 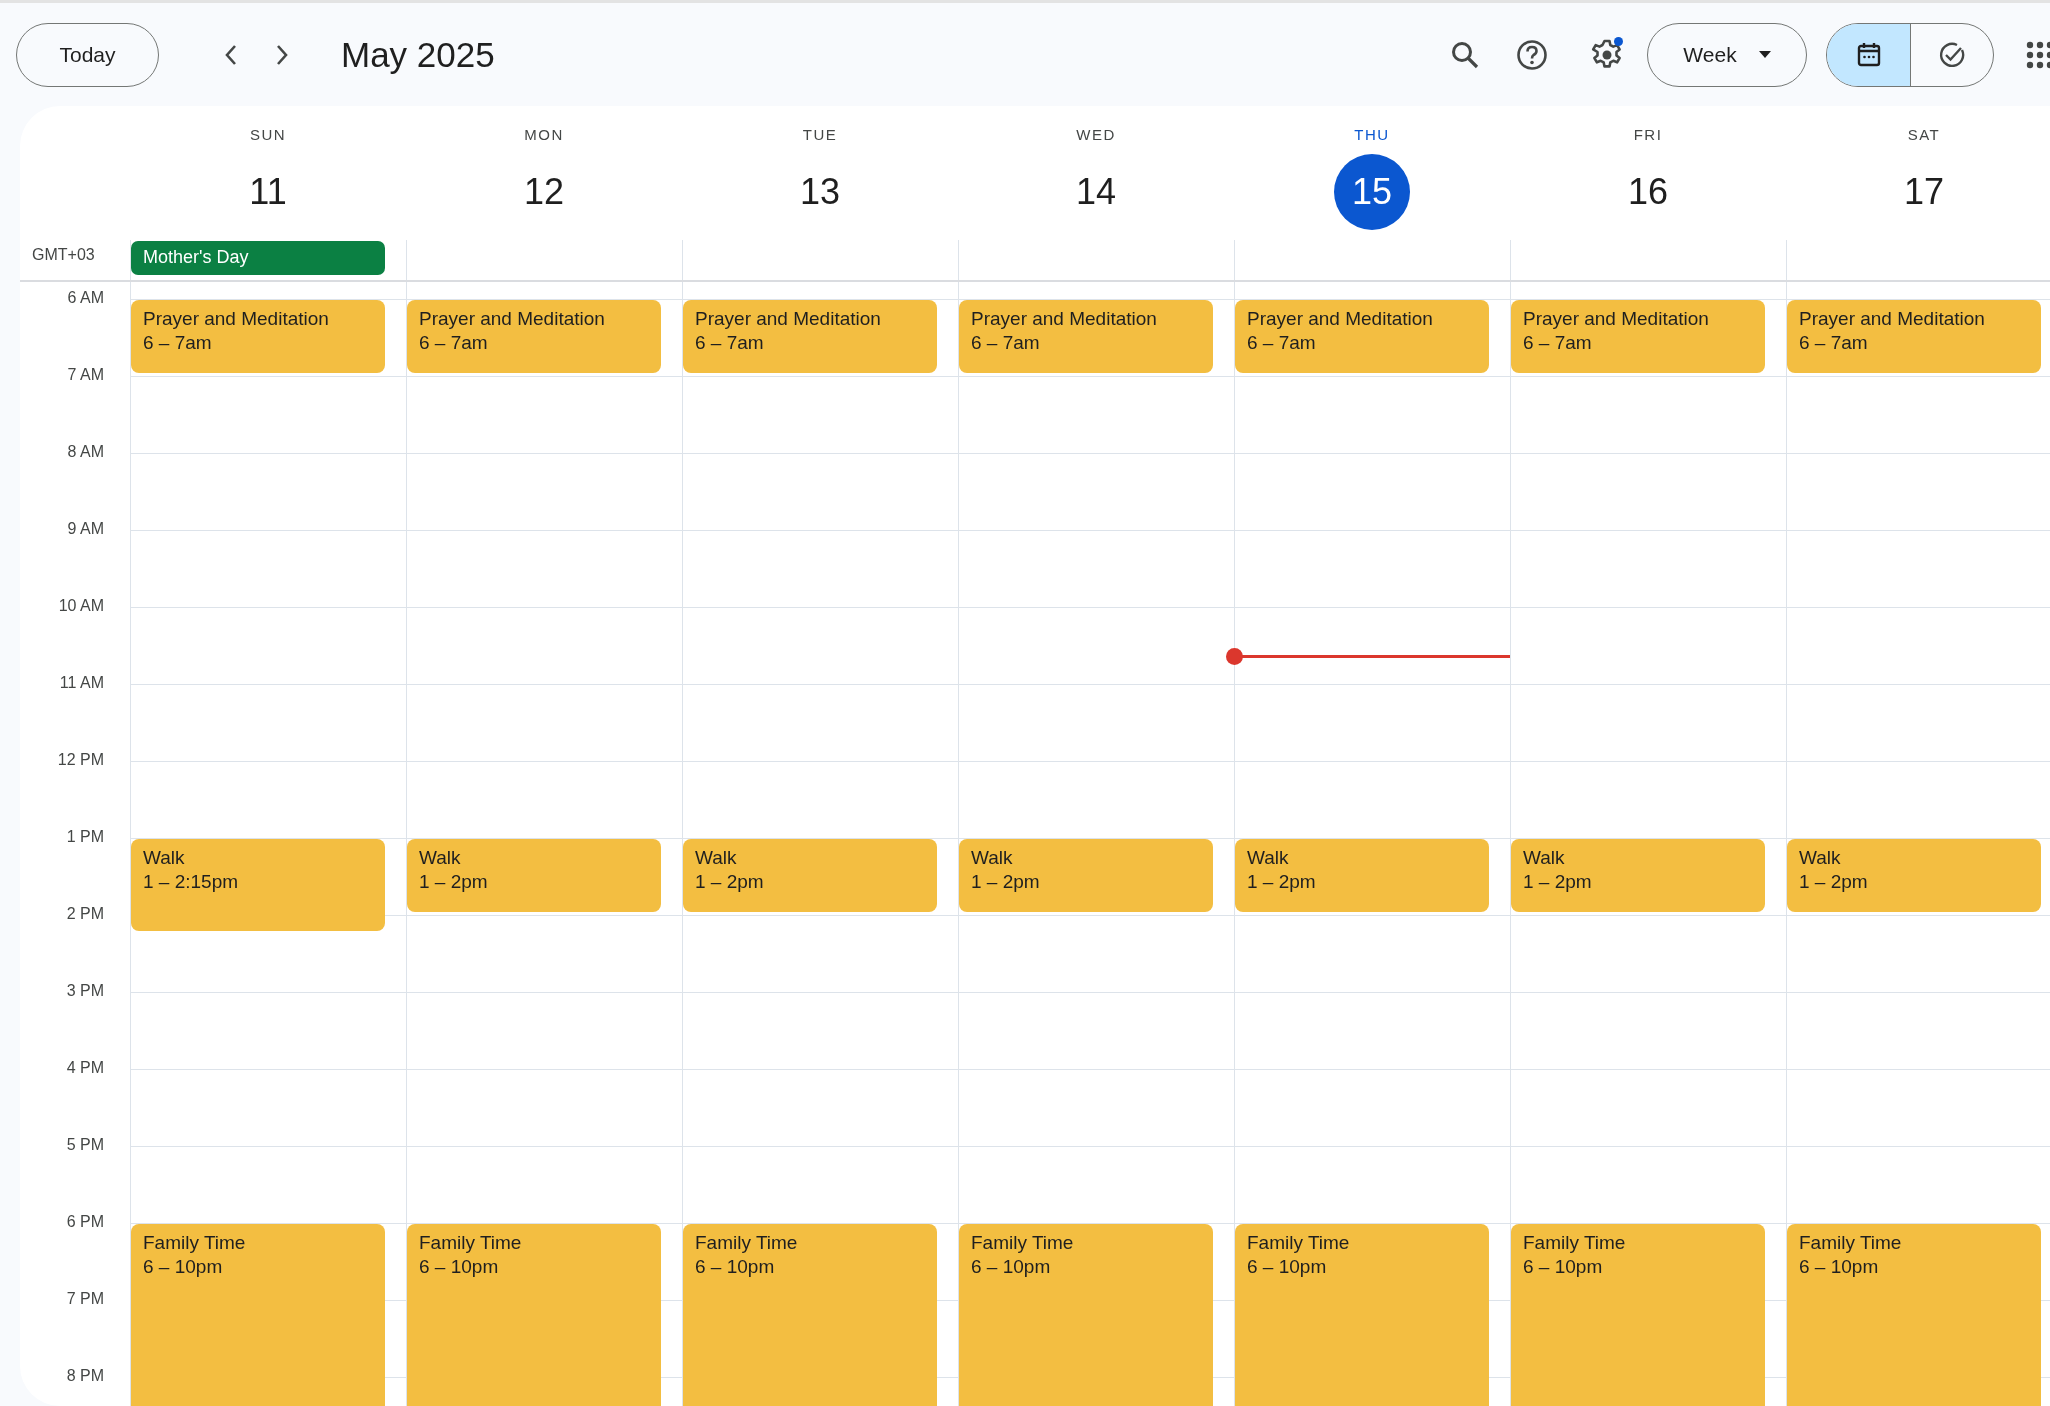 I want to click on weekday-label: FRI, so click(x=1648, y=135).